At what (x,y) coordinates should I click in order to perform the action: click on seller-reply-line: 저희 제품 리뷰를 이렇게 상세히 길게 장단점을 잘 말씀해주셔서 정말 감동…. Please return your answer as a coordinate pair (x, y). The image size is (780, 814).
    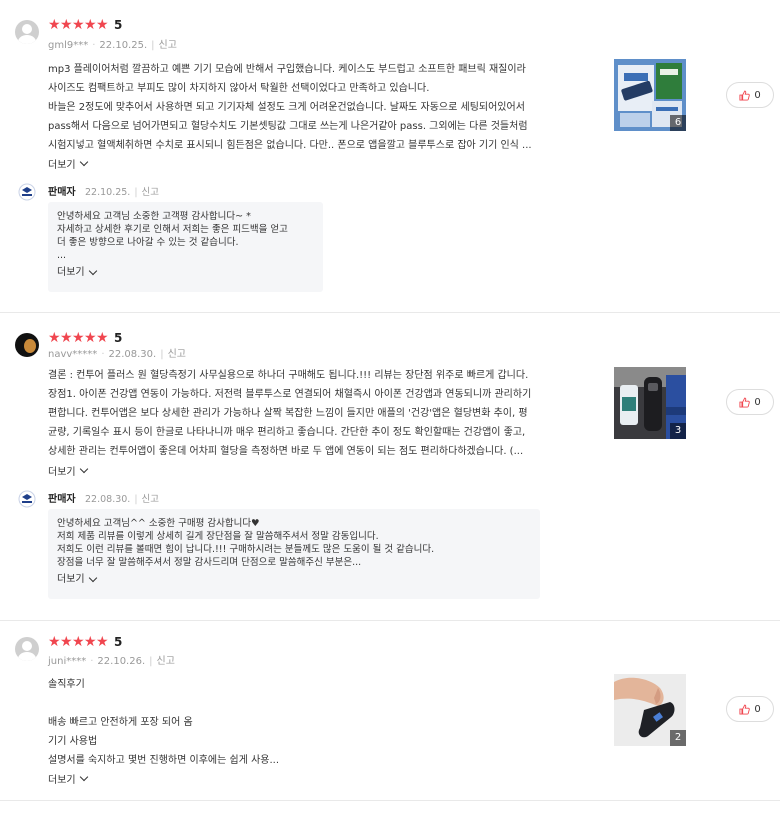
    Looking at the image, I should click on (218, 536).